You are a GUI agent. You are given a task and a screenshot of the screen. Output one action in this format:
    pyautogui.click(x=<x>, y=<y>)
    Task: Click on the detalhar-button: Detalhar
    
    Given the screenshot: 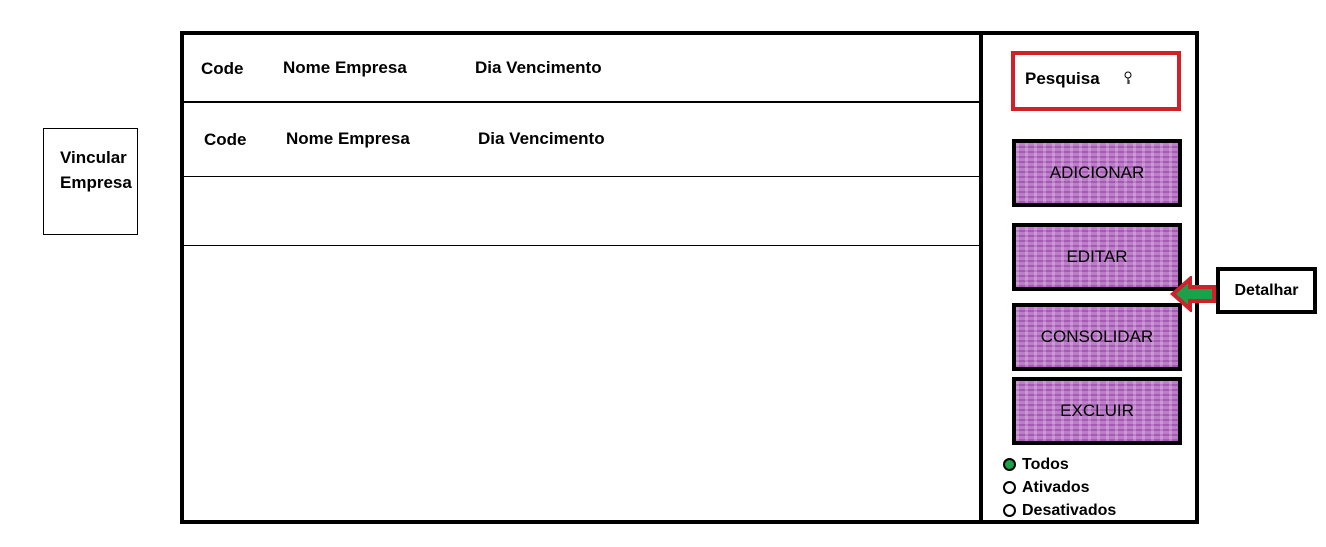 What is the action you would take?
    pyautogui.click(x=1266, y=290)
    